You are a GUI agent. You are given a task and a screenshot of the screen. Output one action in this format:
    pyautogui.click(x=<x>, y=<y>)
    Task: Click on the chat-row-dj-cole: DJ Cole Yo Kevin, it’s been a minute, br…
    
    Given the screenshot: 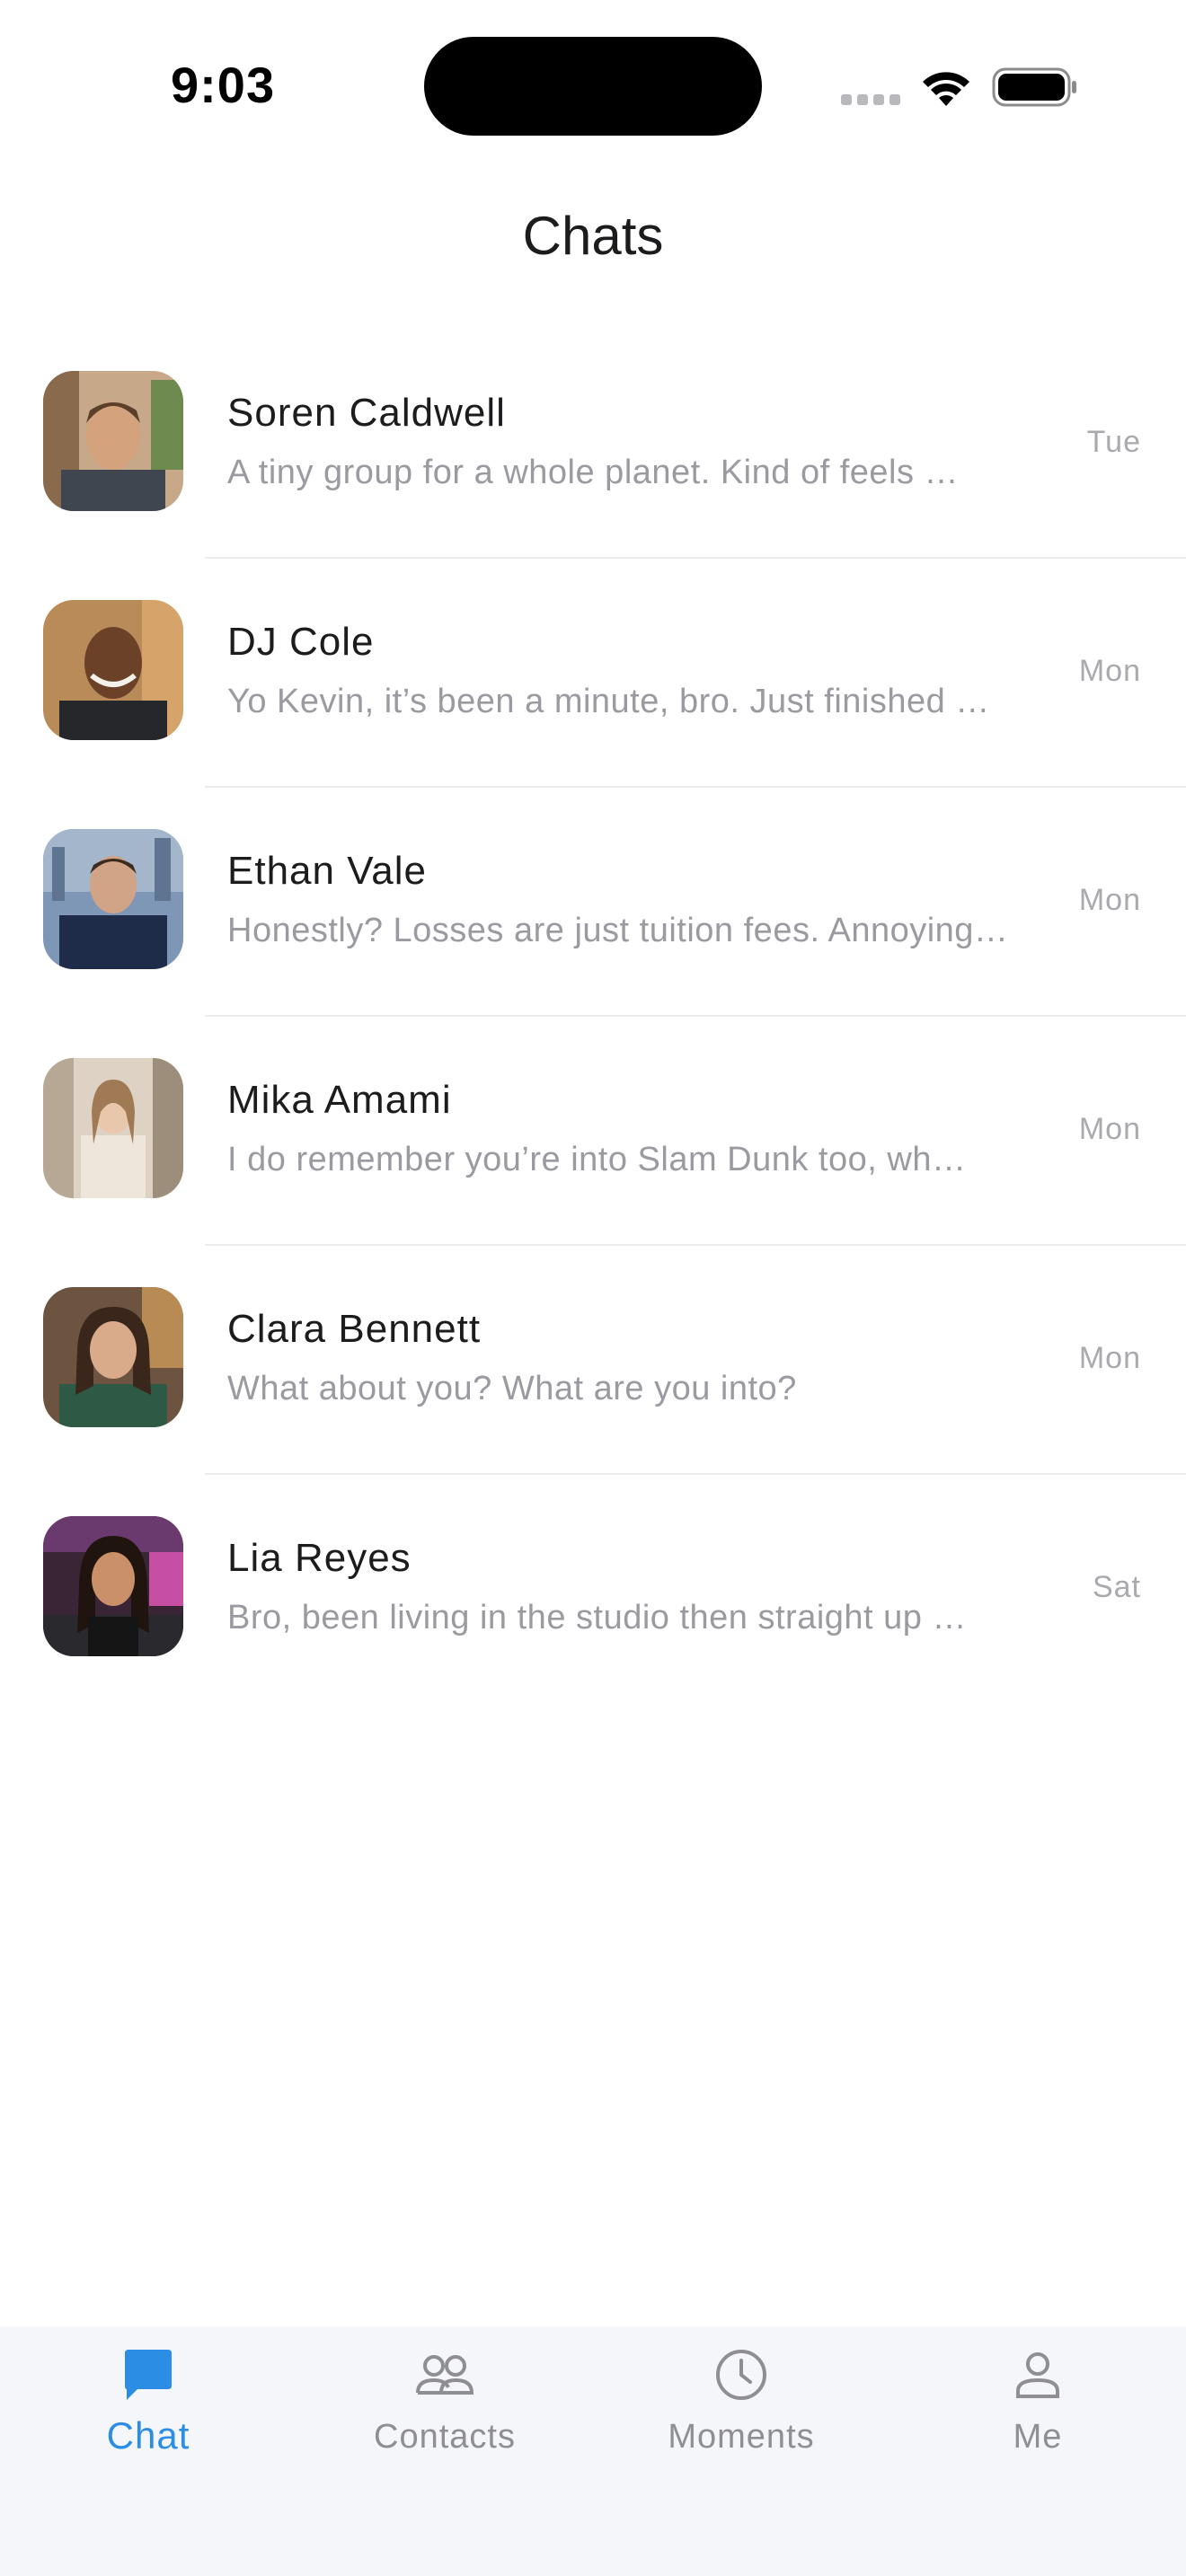 What is the action you would take?
    pyautogui.click(x=593, y=673)
    